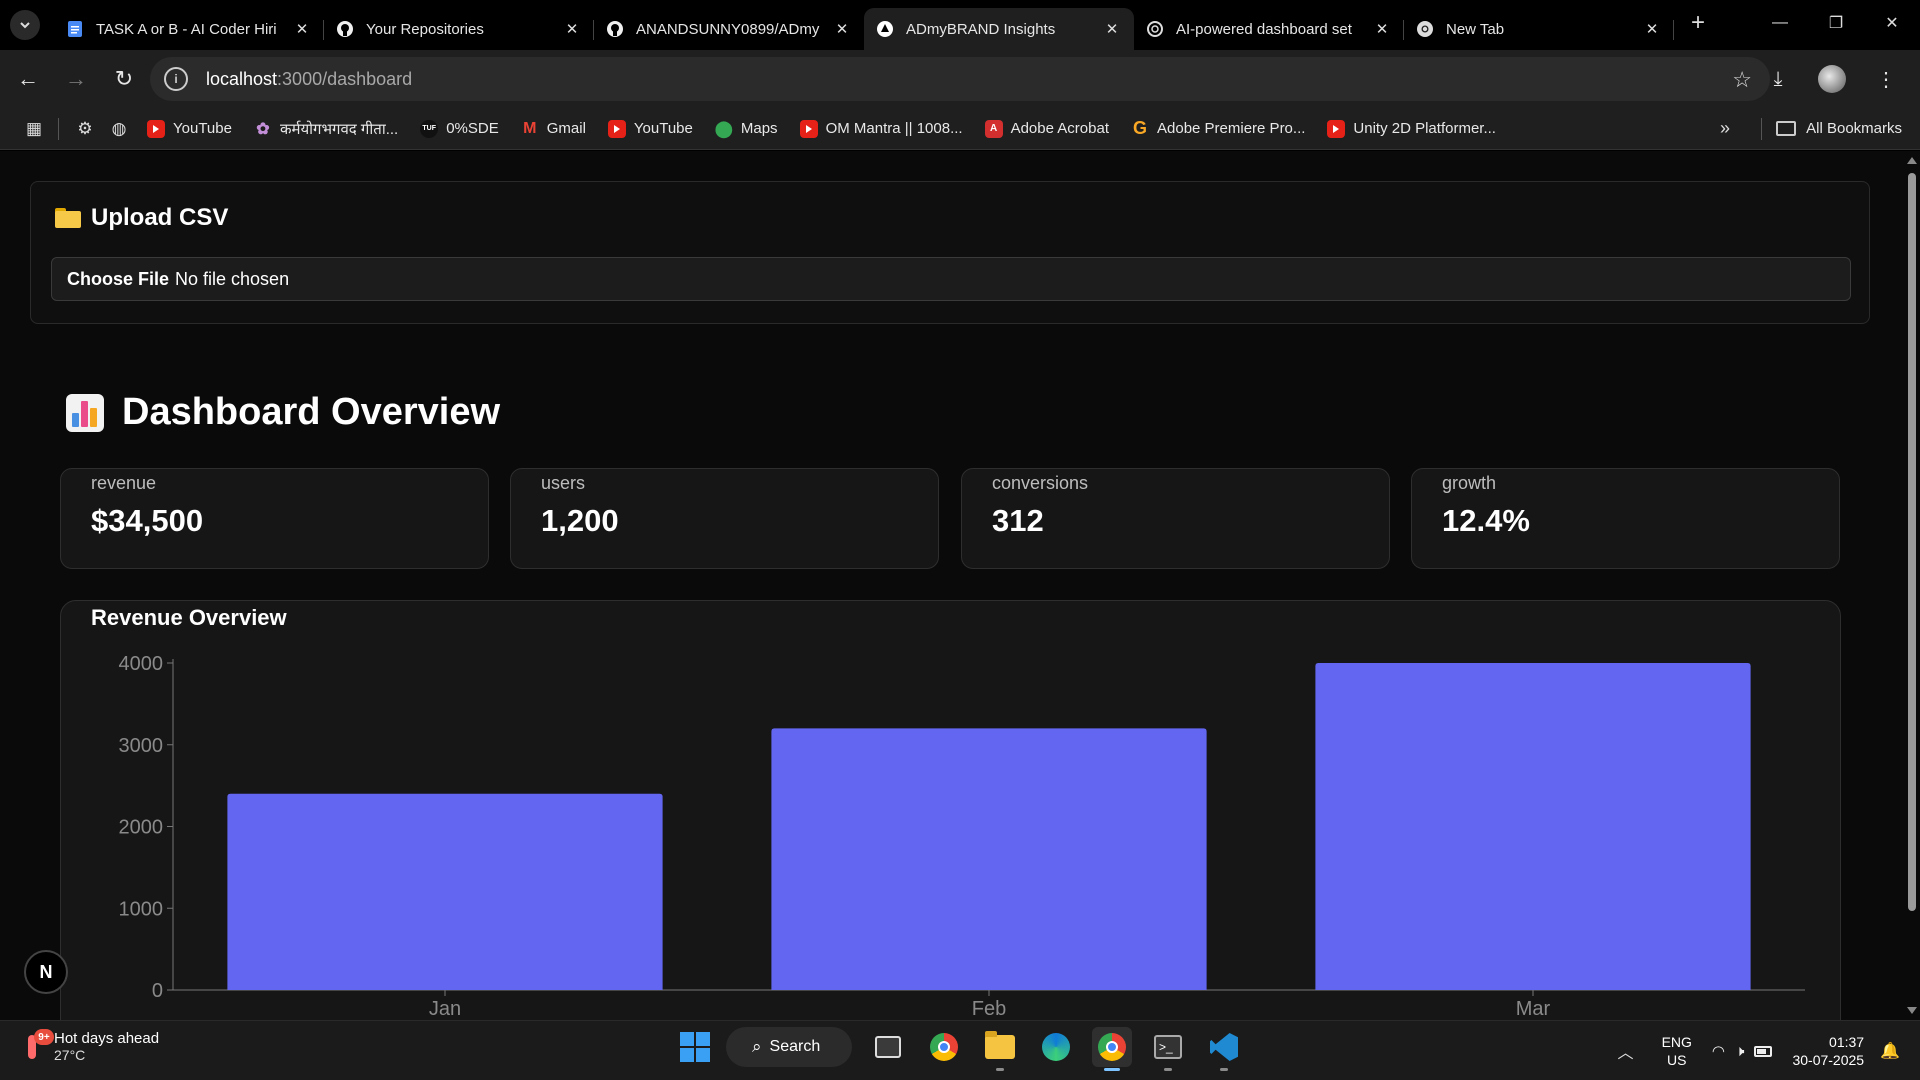  What do you see at coordinates (119, 129) in the screenshot?
I see `globe-icon: ◍` at bounding box center [119, 129].